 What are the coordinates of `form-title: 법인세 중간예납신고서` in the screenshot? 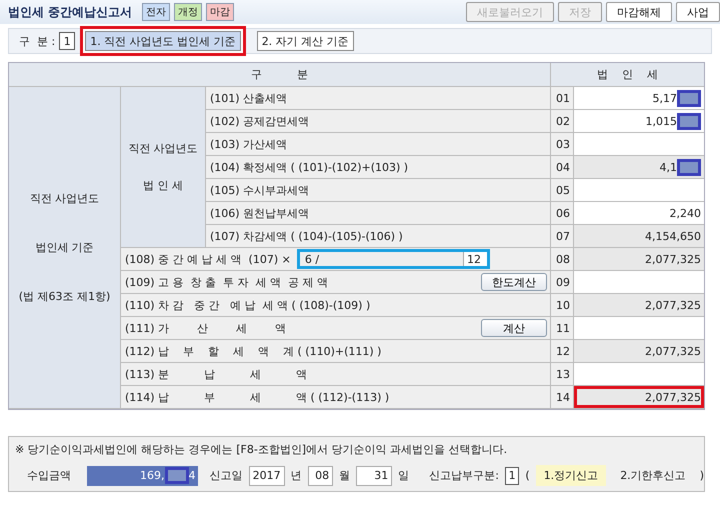 It's located at (70, 12).